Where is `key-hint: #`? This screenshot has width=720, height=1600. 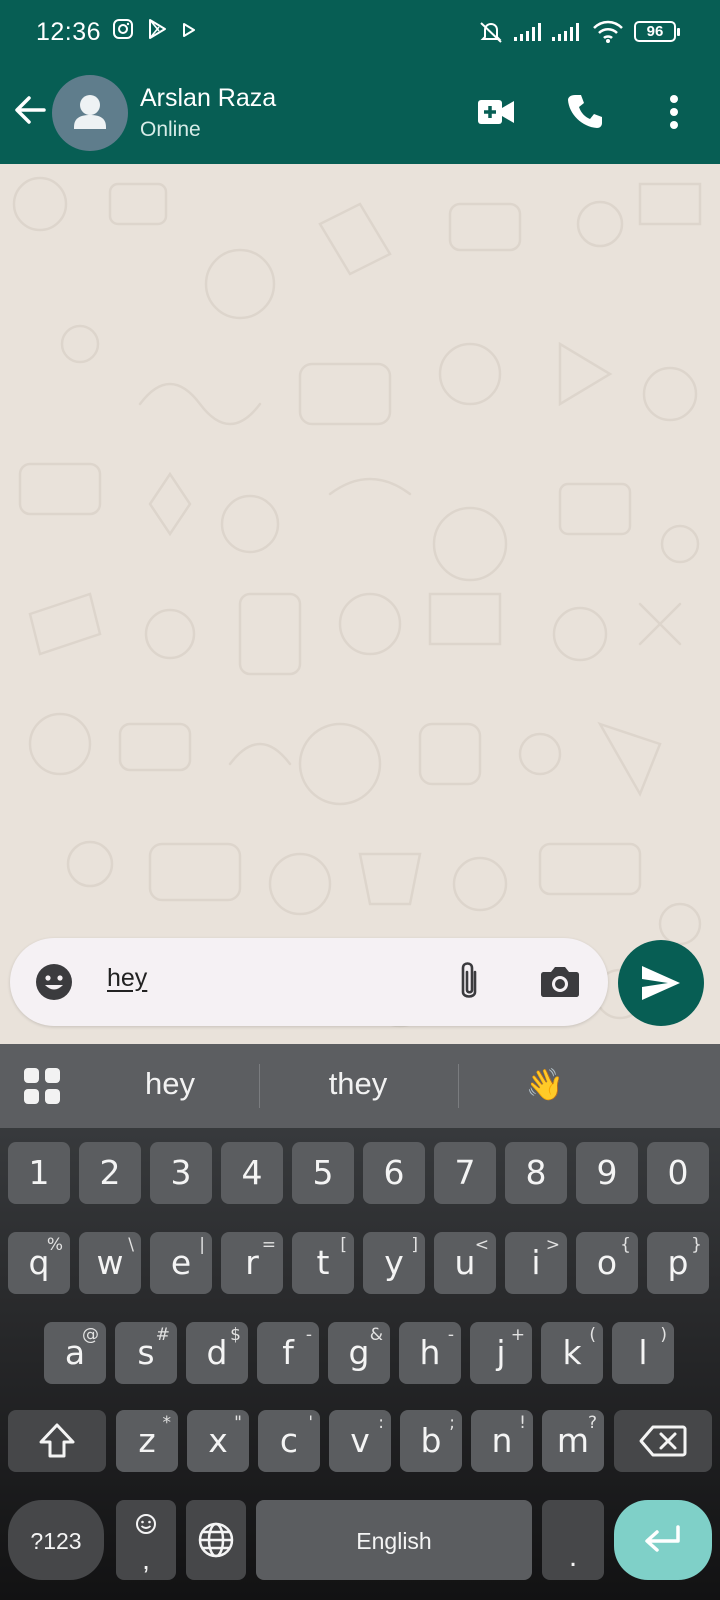 key-hint: # is located at coordinates (162, 1335).